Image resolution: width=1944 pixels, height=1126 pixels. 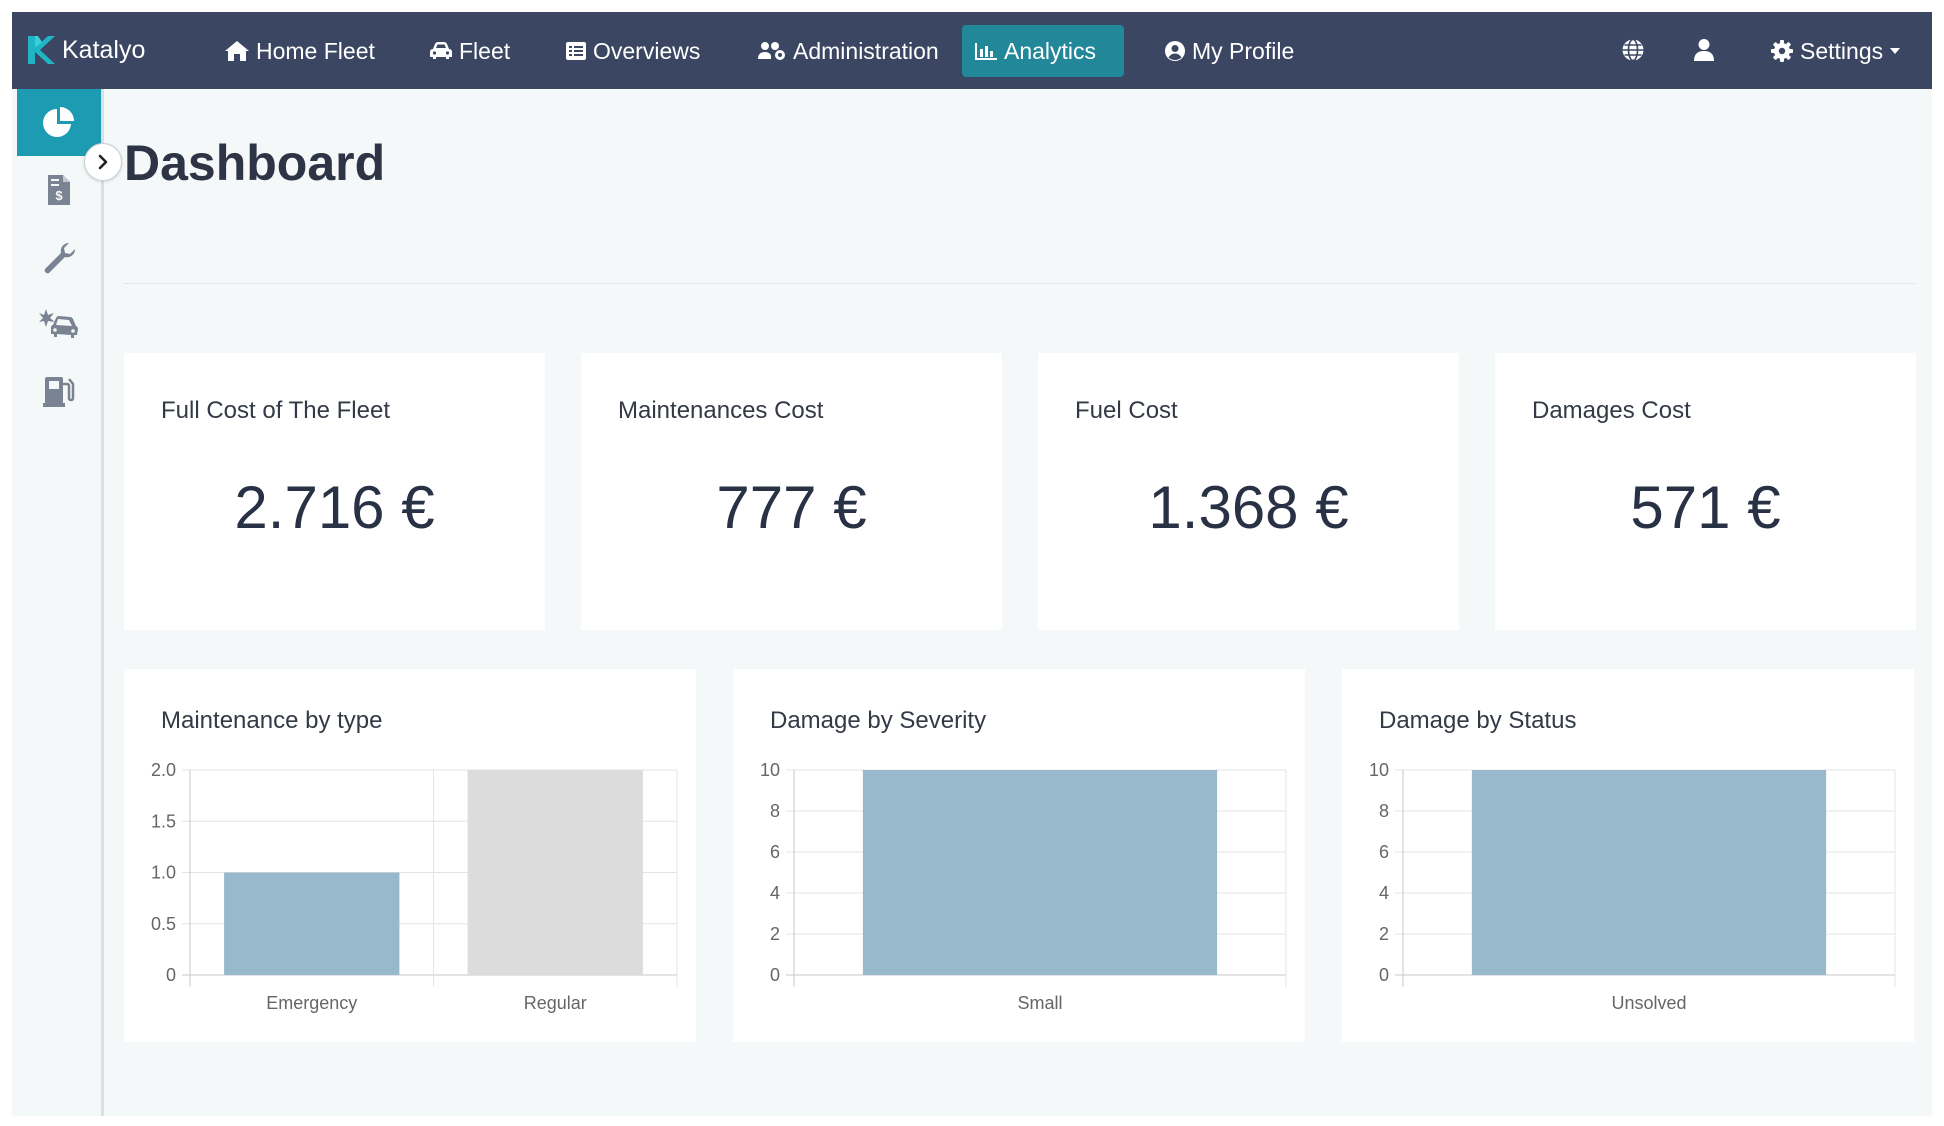 What do you see at coordinates (1248, 507) in the screenshot?
I see `kpi-value: 1.368 €` at bounding box center [1248, 507].